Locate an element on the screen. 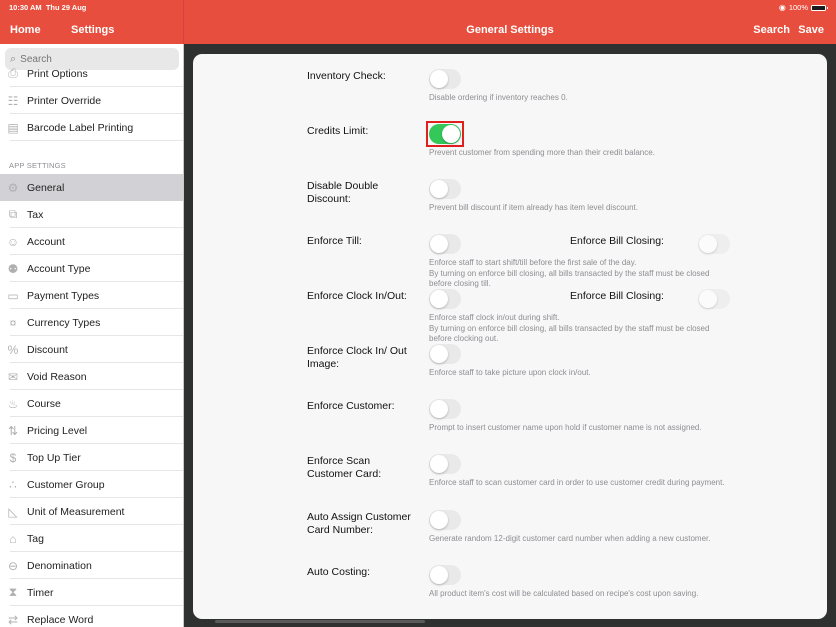 This screenshot has width=836, height=627. sidebar-item-label: Tag is located at coordinates (35, 538).